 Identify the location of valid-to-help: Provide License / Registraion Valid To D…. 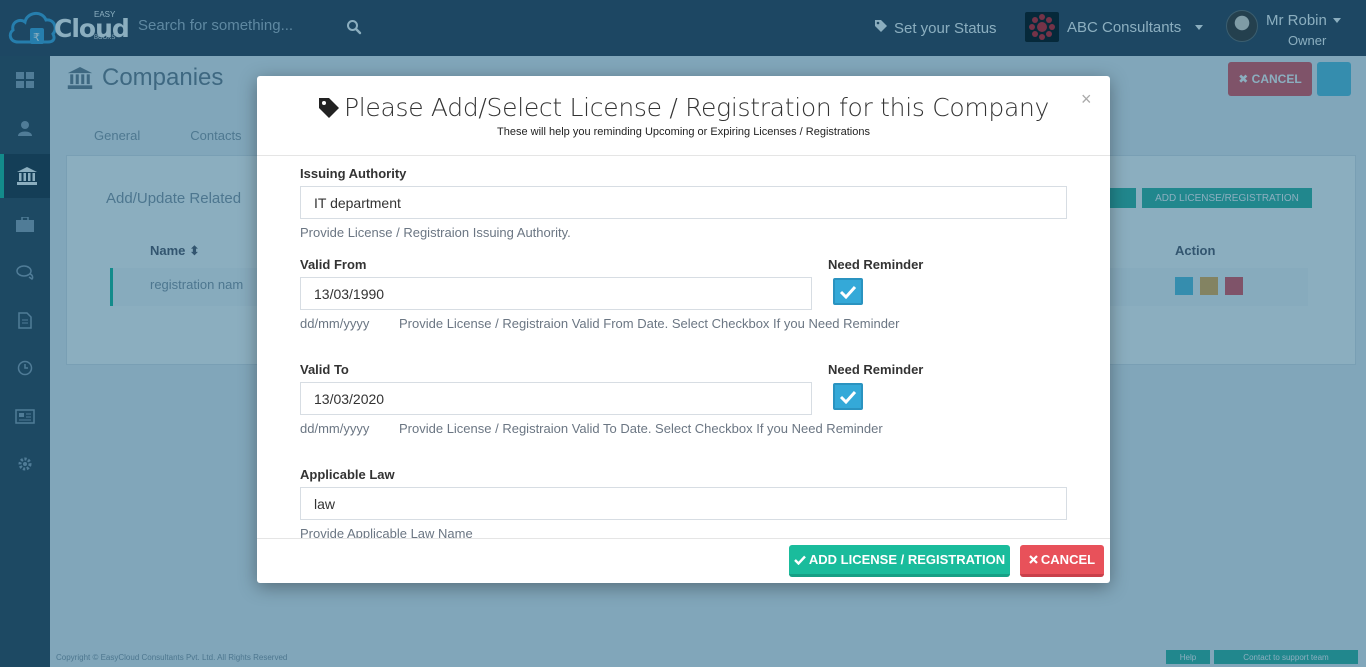
(641, 428).